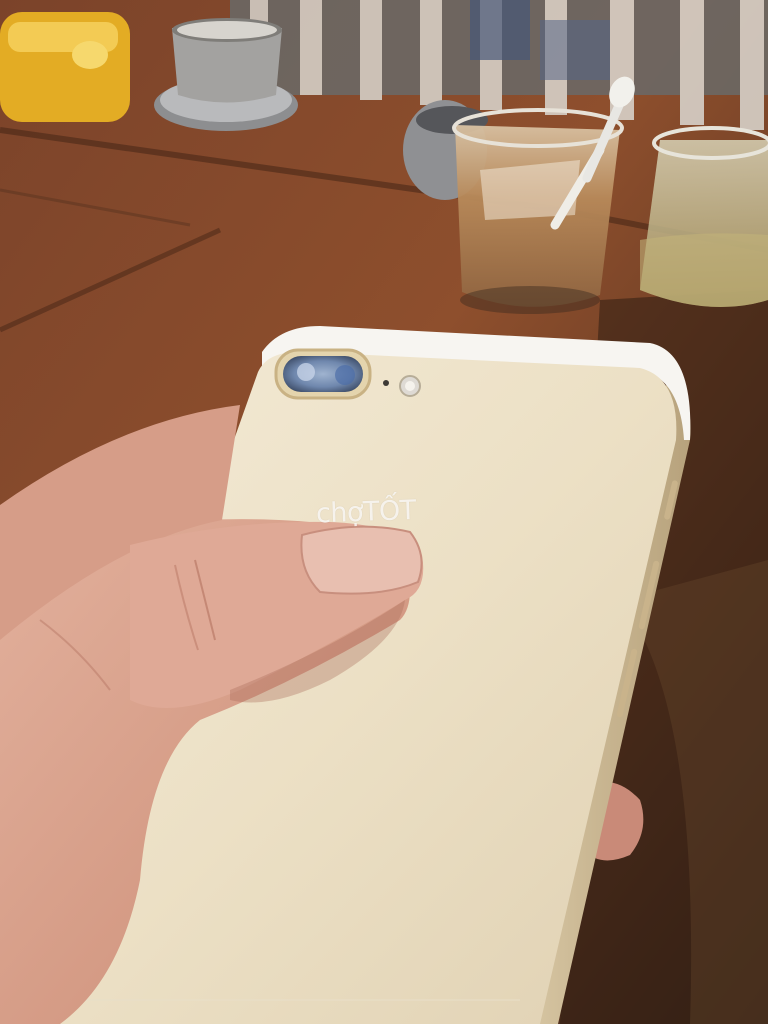 The width and height of the screenshot is (768, 1024). What do you see at coordinates (366, 512) in the screenshot?
I see `watermark-logo: chợTỐT` at bounding box center [366, 512].